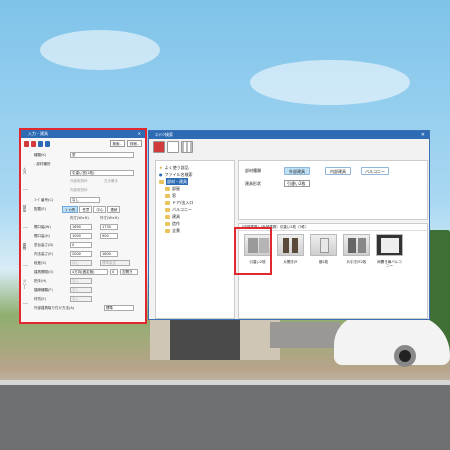 This screenshot has height=450, width=450. I want to click on tree-item: 部材・建具, so click(195, 181).